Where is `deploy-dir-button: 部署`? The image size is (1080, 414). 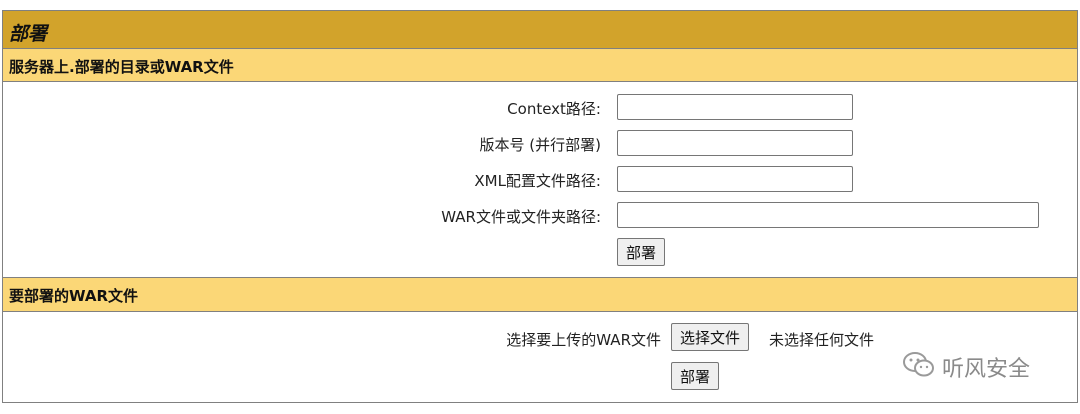
deploy-dir-button: 部署 is located at coordinates (641, 252).